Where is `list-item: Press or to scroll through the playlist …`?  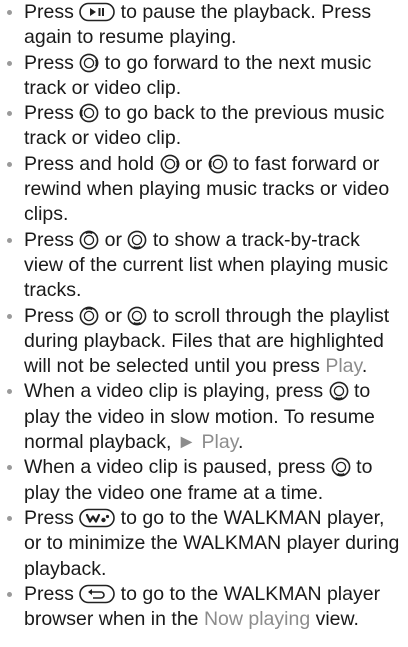 list-item: Press or to scroll through the playlist … is located at coordinates (204, 342).